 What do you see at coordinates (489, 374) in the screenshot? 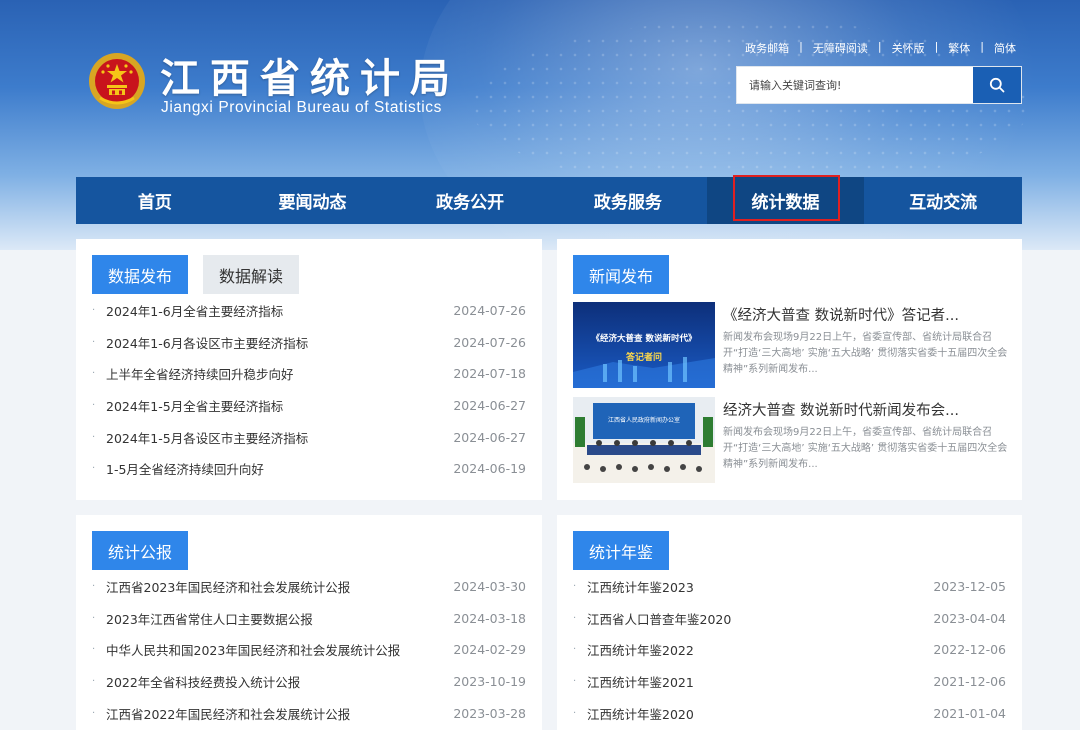
I see `item-date: 2024-07-18` at bounding box center [489, 374].